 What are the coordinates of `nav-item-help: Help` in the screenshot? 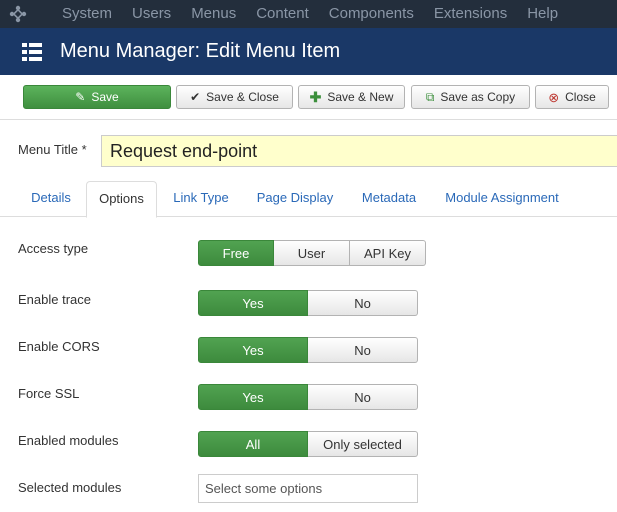 It's located at (542, 14).